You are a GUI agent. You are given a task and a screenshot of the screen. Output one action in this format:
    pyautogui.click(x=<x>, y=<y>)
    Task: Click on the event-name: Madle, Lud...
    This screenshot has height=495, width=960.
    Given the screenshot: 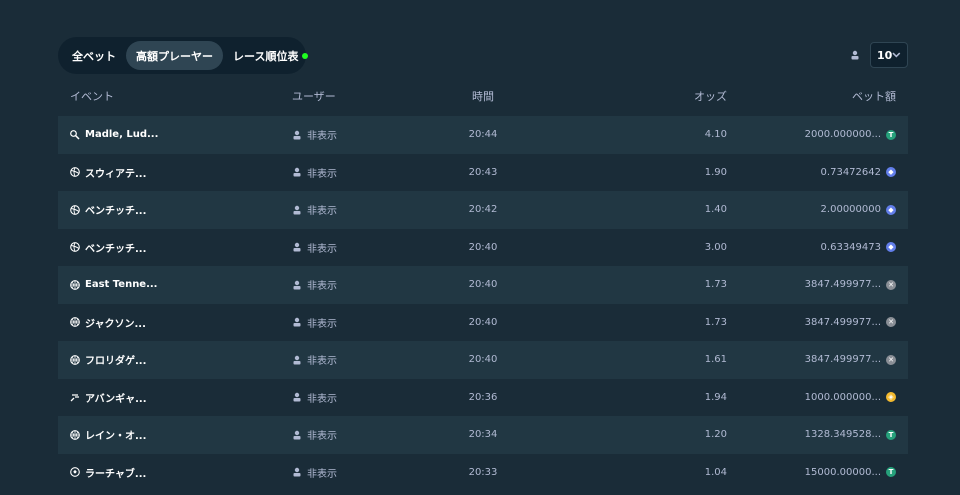 What is the action you would take?
    pyautogui.click(x=122, y=135)
    